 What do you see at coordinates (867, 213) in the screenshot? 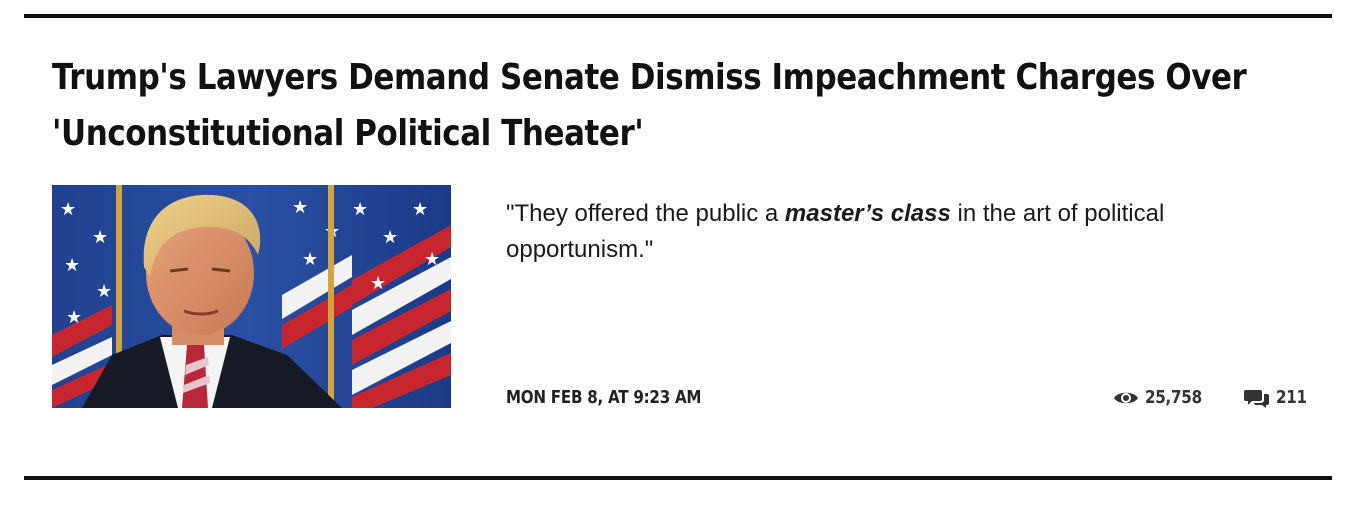
I see `excerpt-emphasis: master’s class` at bounding box center [867, 213].